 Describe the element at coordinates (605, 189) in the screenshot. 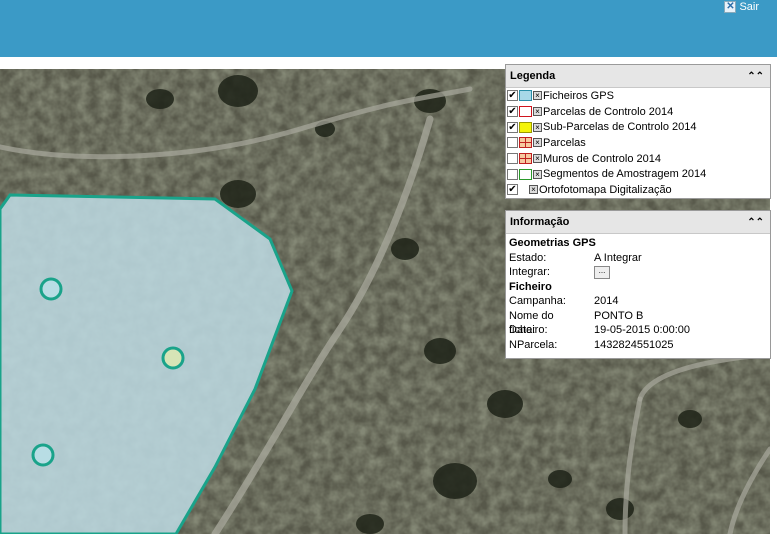

I see `layer-label: Ortofotomapa Digitalização` at that location.